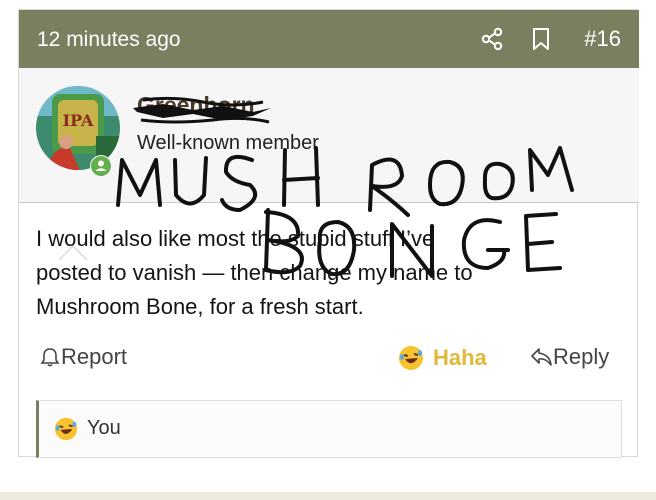  Describe the element at coordinates (78, 120) in the screenshot. I see `avatar-logo-text: IPA` at that location.